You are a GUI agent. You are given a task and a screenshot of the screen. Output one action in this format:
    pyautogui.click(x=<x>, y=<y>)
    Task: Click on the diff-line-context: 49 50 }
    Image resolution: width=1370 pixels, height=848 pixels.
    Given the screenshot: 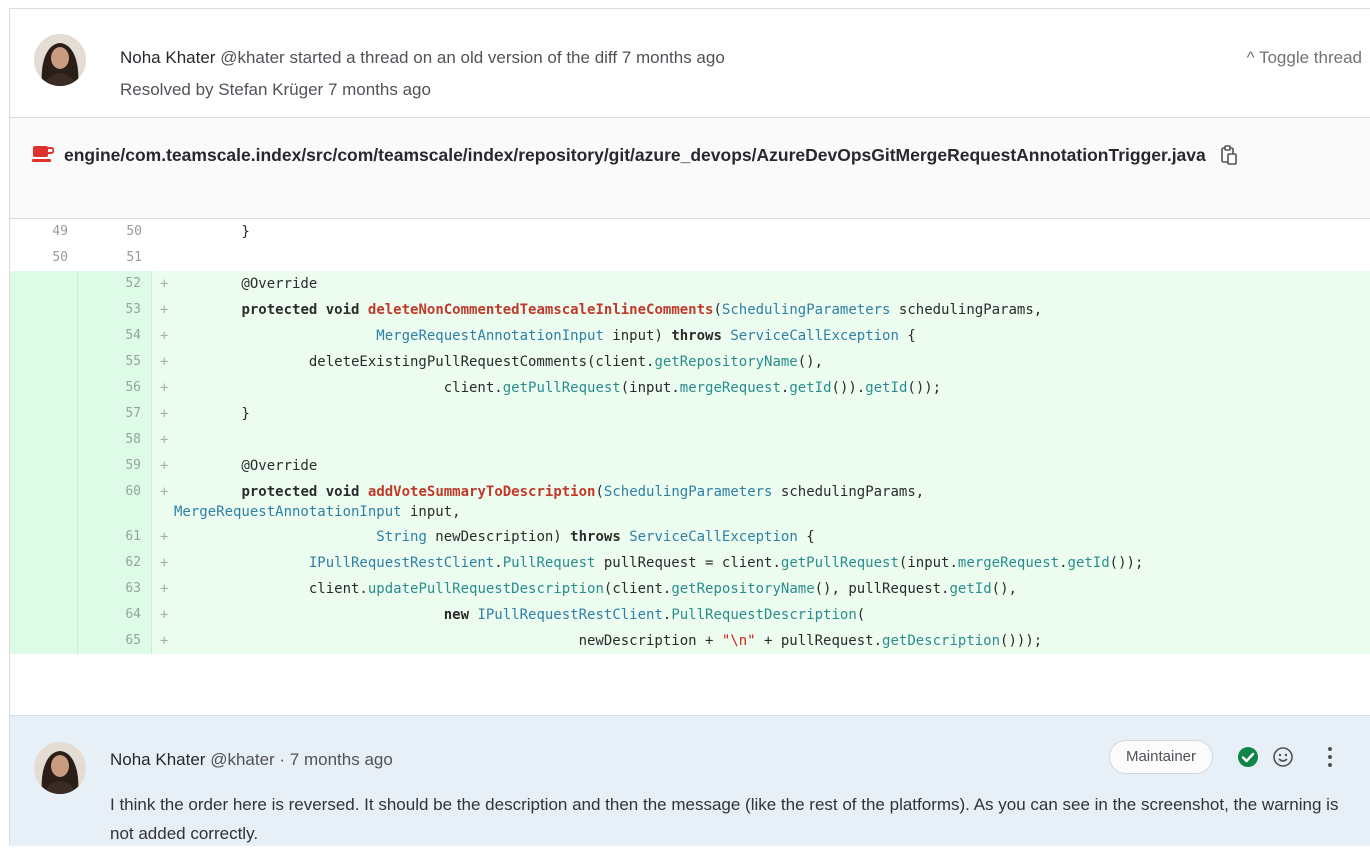 What is the action you would take?
    pyautogui.click(x=690, y=232)
    